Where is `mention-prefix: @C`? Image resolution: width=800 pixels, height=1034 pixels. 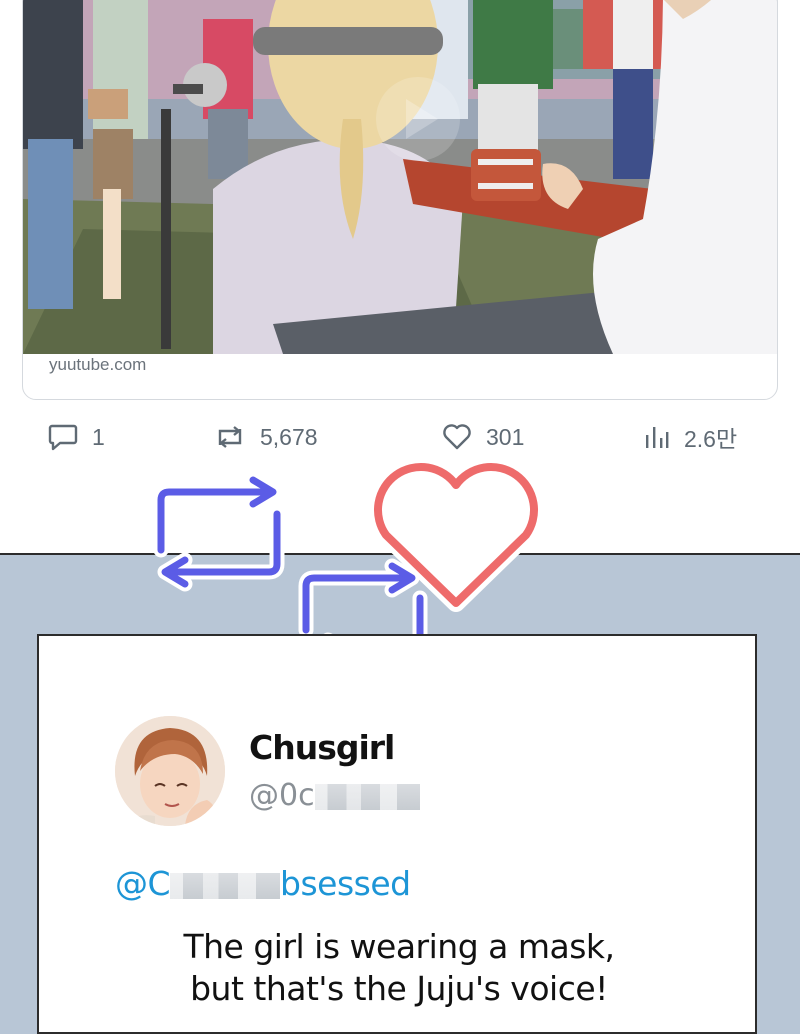 mention-prefix: @C is located at coordinates (143, 883).